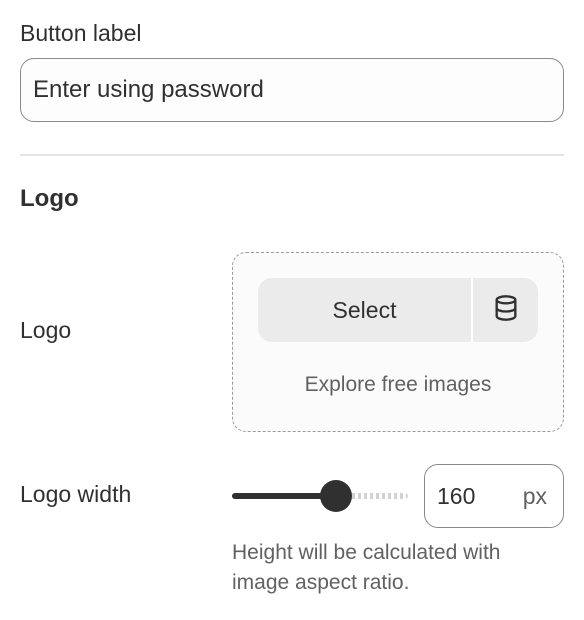  I want to click on image-library-button, so click(505, 310).